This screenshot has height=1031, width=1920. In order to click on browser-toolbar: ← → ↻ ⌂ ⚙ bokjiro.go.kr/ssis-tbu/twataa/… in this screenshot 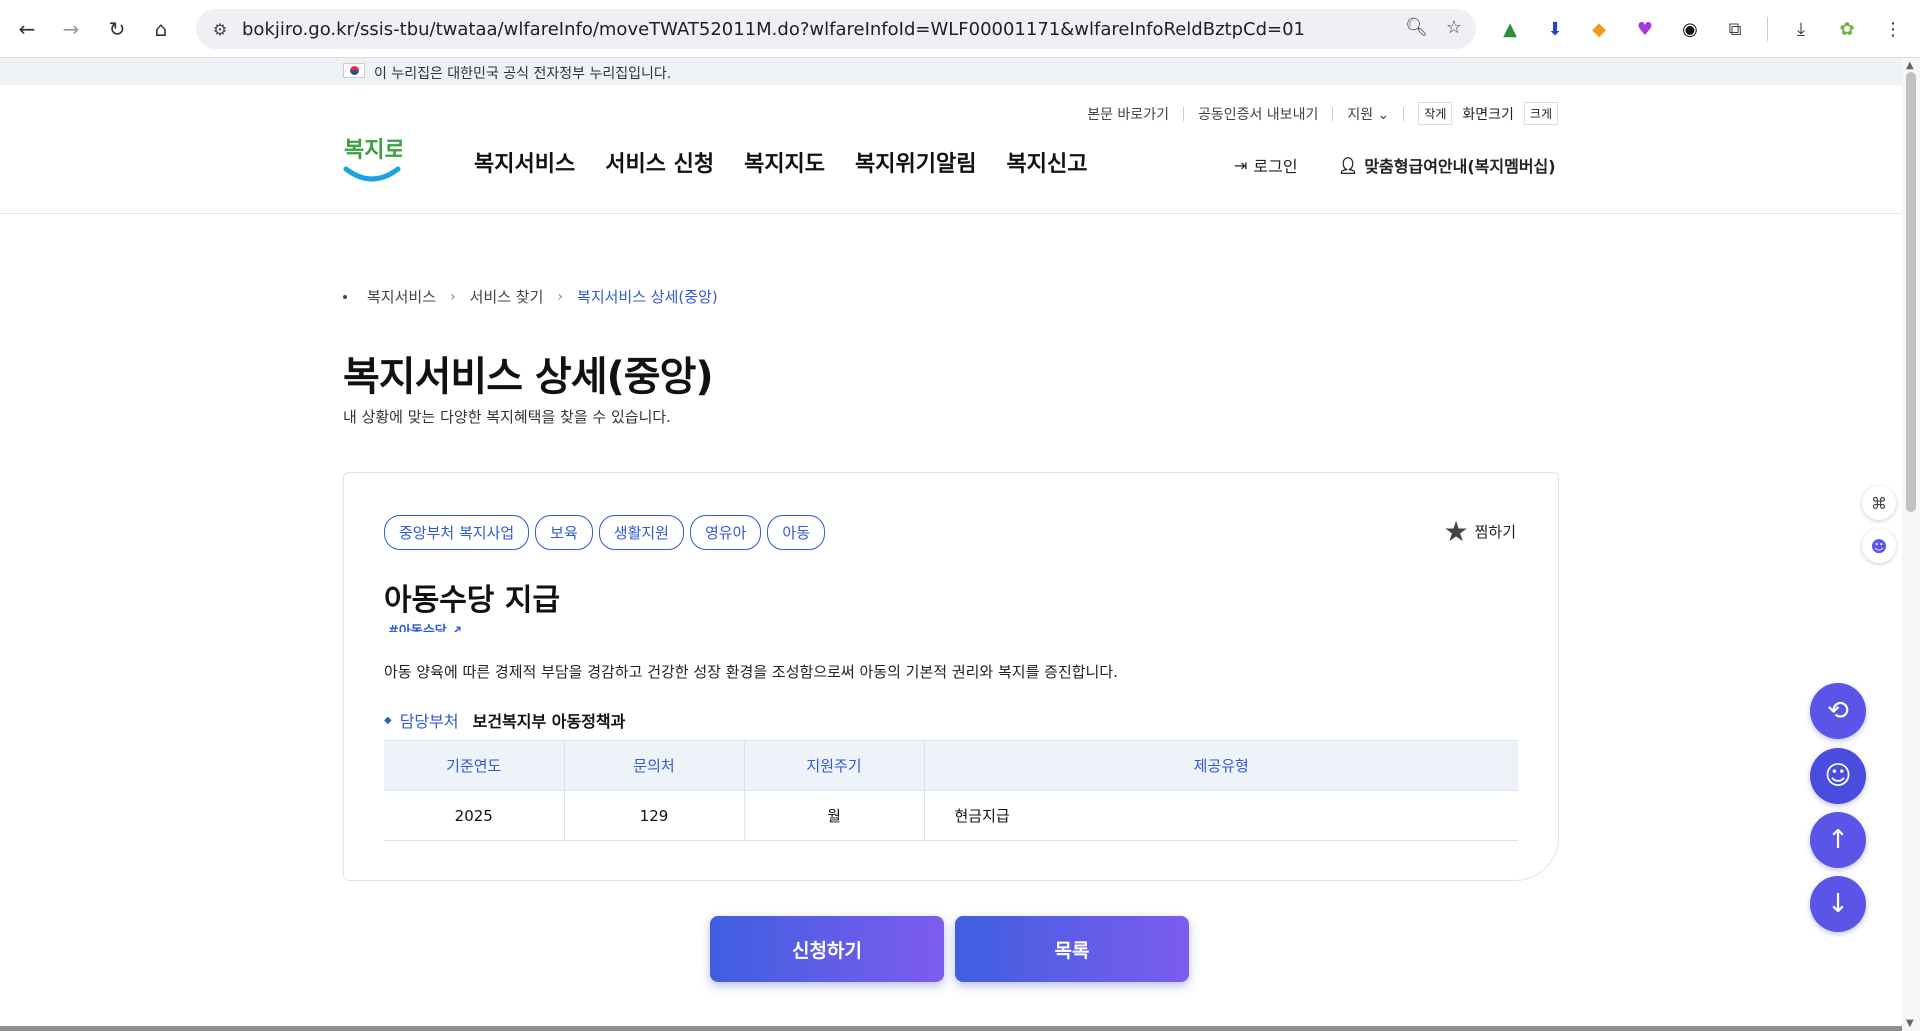, I will do `click(960, 29)`.